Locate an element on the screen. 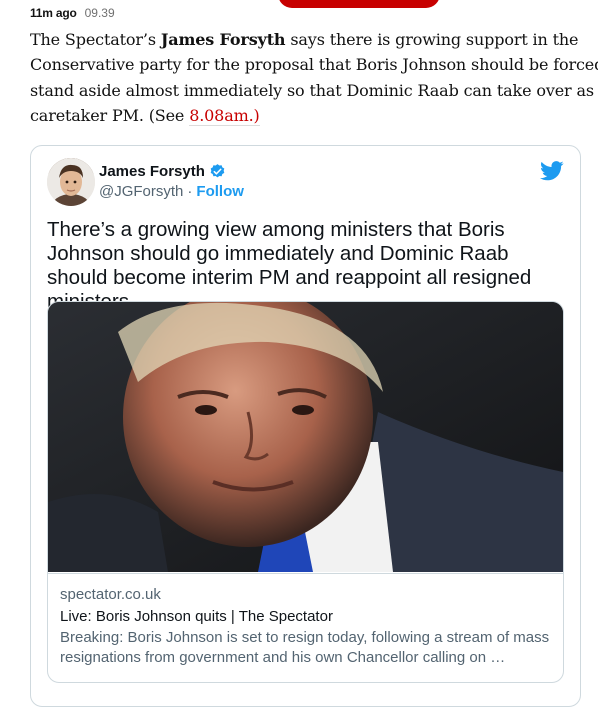 This screenshot has width=598, height=707. tweet-handle-row: @JGForsyth · Follow is located at coordinates (171, 191).